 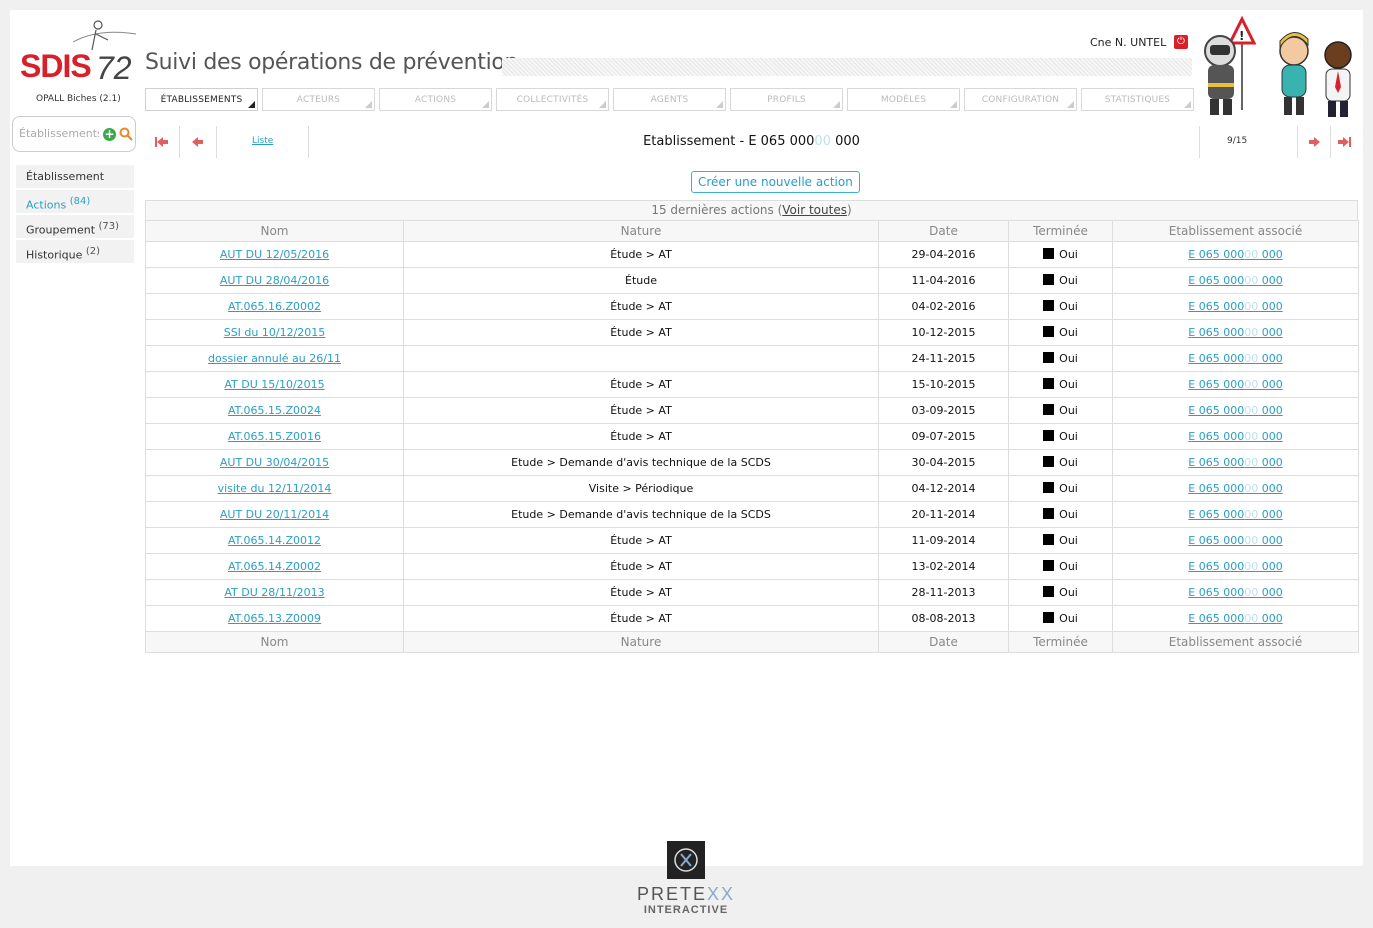 I want to click on column-header-date: Date, so click(x=943, y=231).